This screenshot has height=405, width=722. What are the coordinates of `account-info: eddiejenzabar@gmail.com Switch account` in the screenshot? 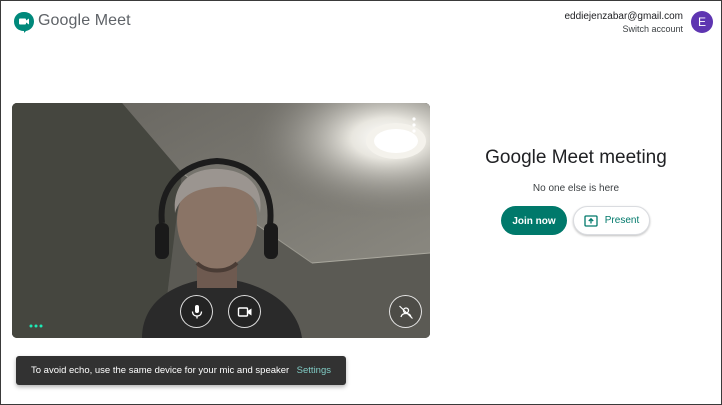 It's located at (623, 23).